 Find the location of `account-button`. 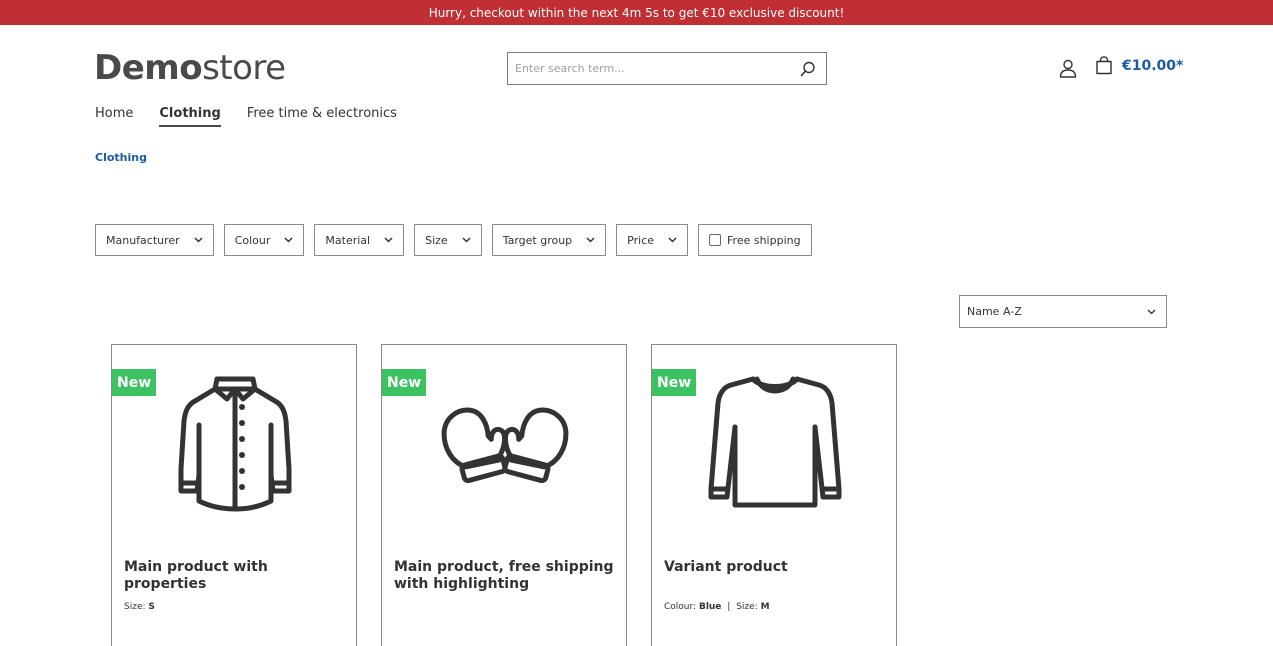

account-button is located at coordinates (1068, 68).